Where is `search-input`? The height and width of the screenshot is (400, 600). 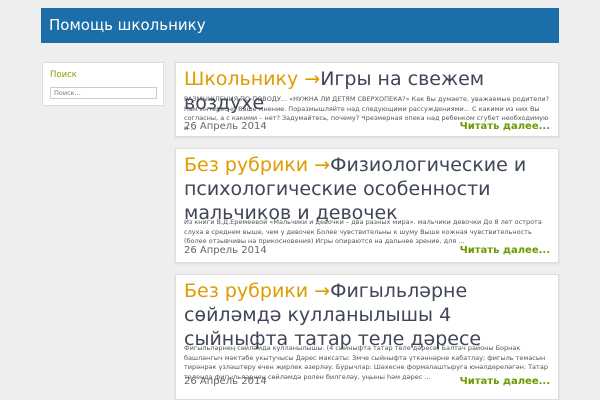 search-input is located at coordinates (103, 93).